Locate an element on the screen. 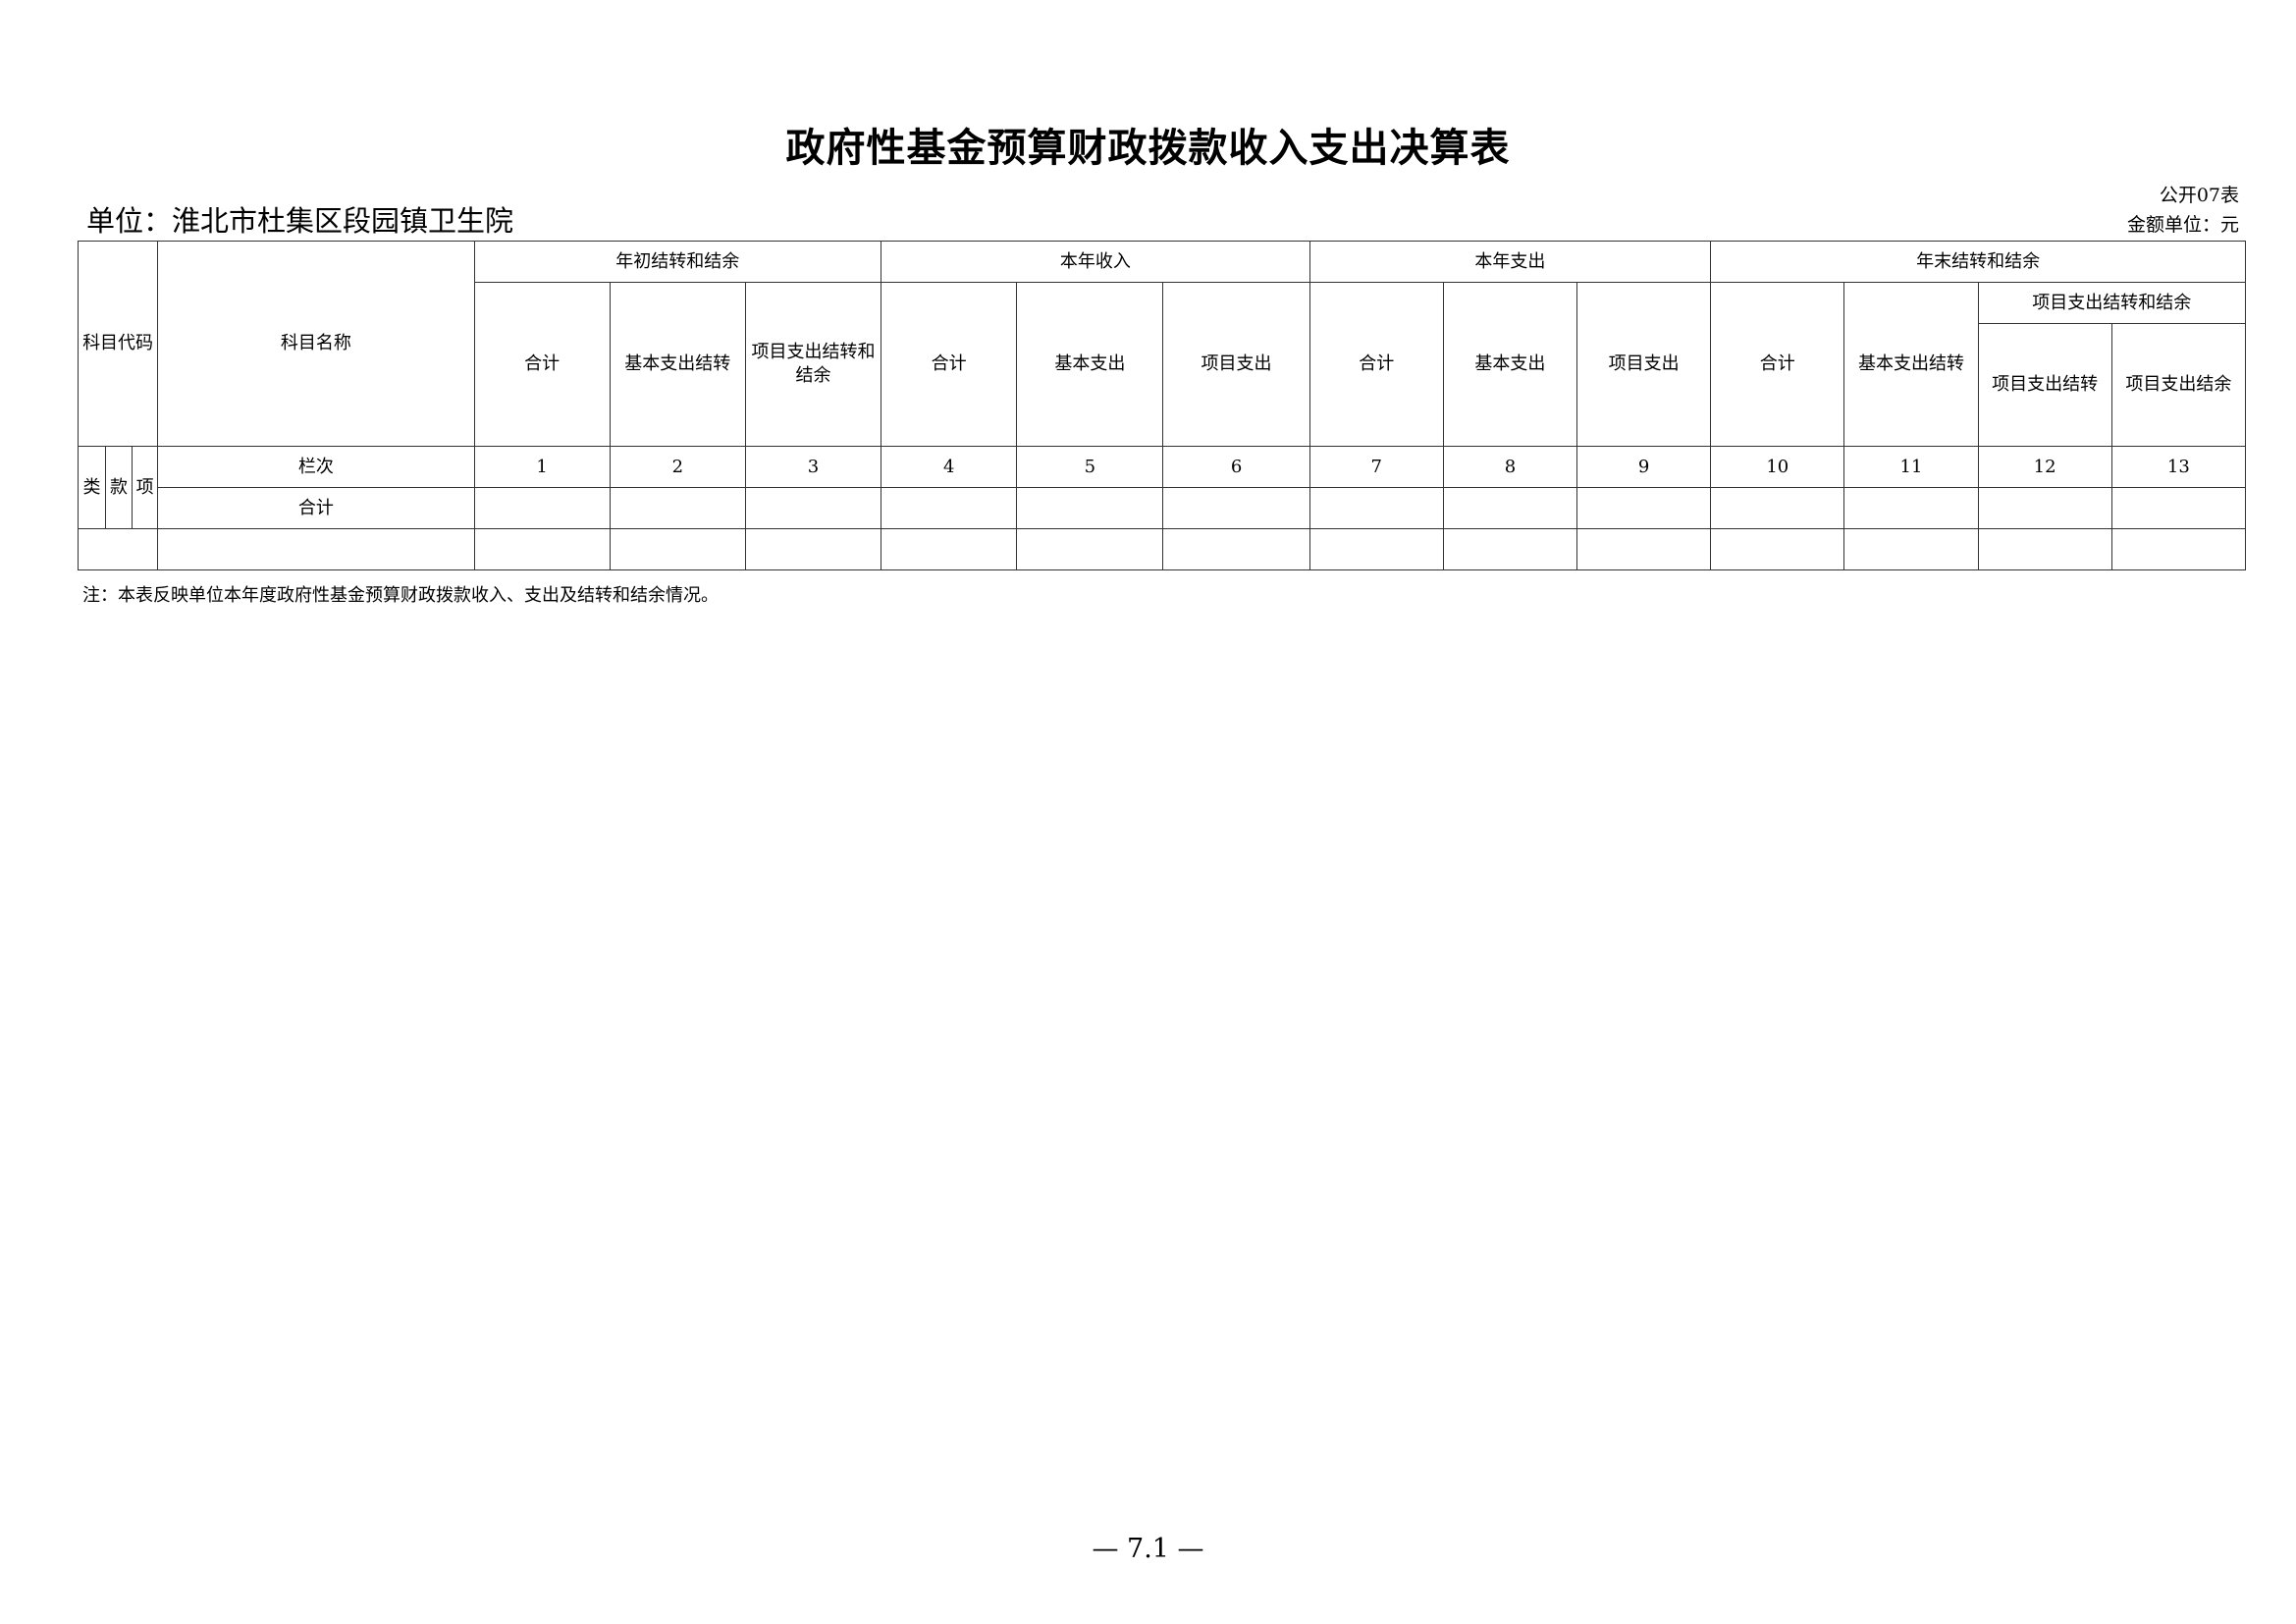 This screenshot has width=2296, height=1624. header-col-11: 基本支出结转 is located at coordinates (1911, 364).